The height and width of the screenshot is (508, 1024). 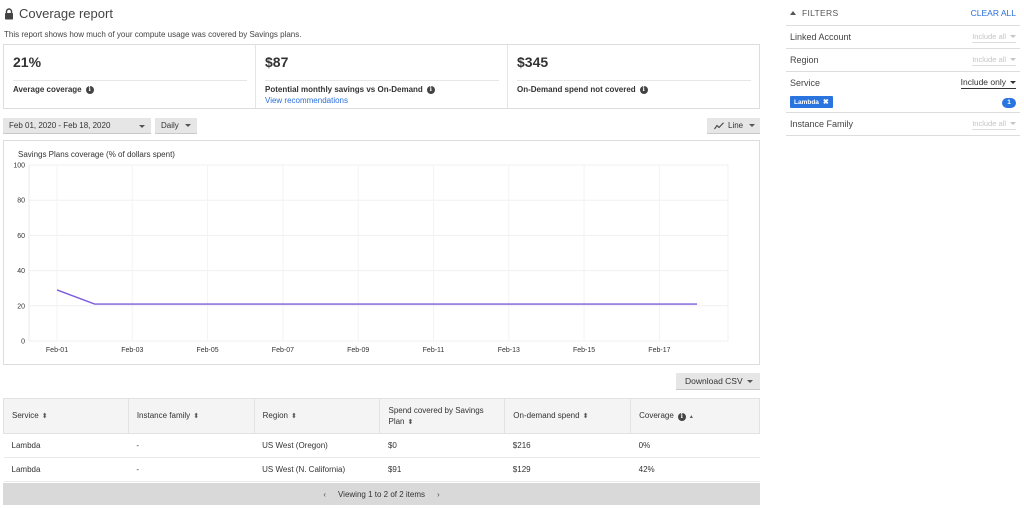 I want to click on table-cell: $129, so click(x=567, y=469).